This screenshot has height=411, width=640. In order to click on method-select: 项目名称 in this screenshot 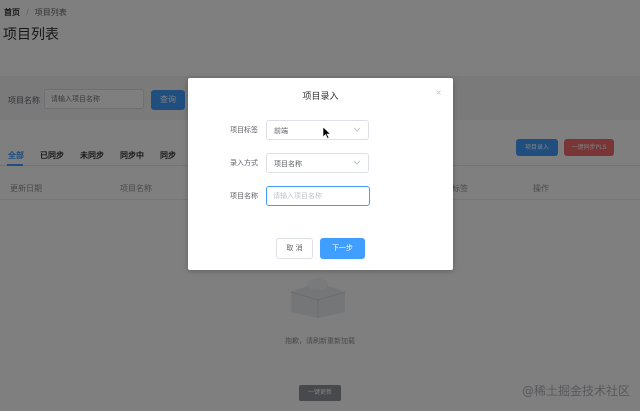, I will do `click(317, 163)`.